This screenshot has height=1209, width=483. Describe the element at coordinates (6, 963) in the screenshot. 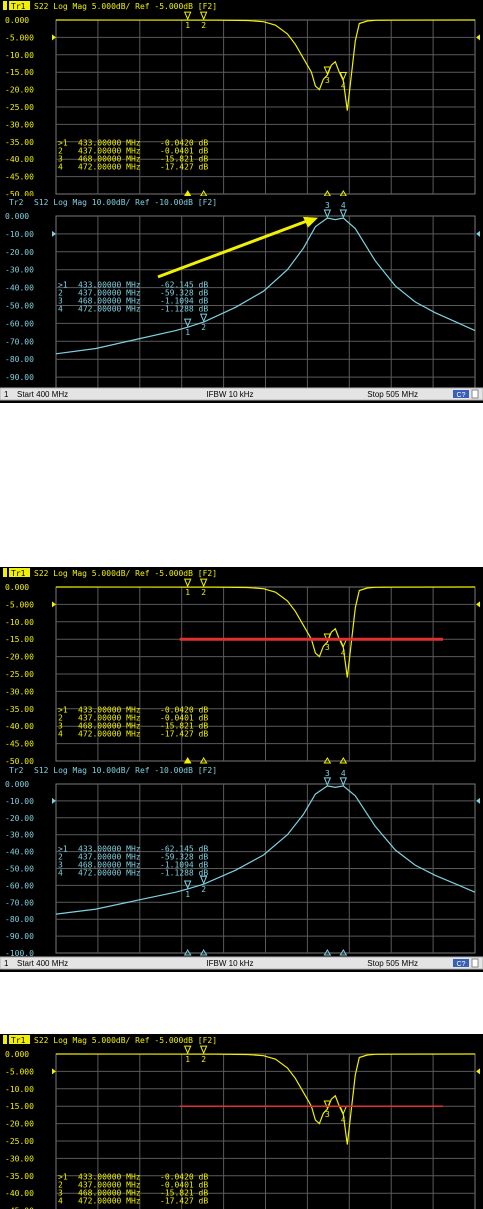

I see `status-channel: 1` at that location.